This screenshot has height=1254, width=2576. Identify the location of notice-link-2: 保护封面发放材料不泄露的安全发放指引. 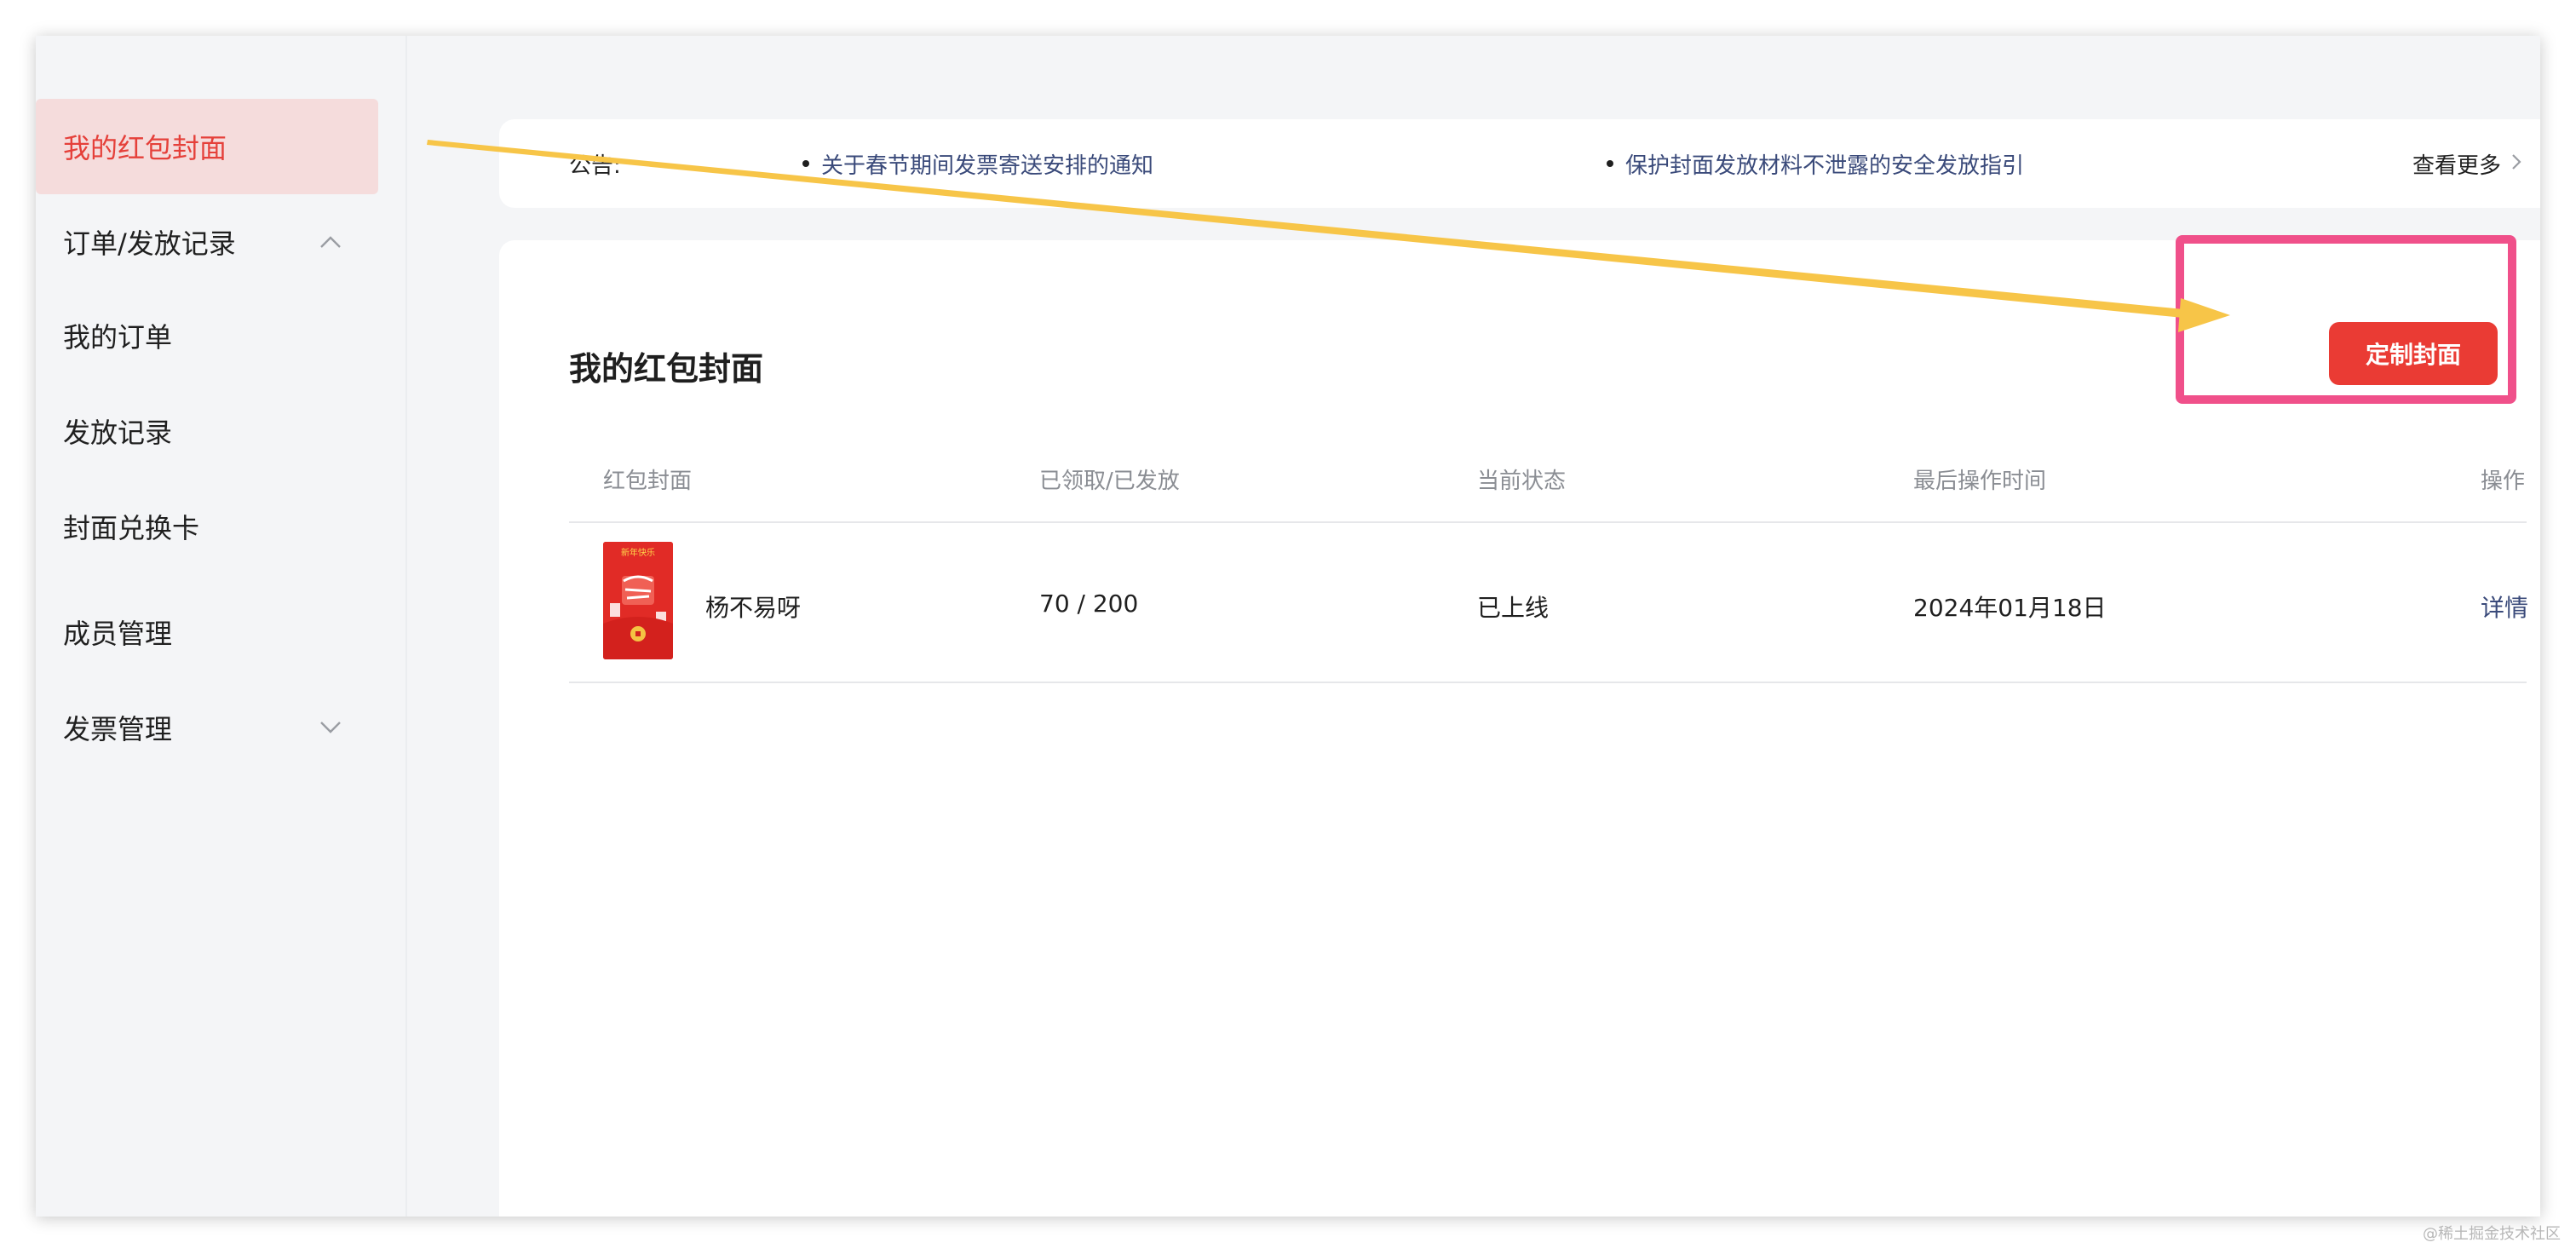
(1816, 164).